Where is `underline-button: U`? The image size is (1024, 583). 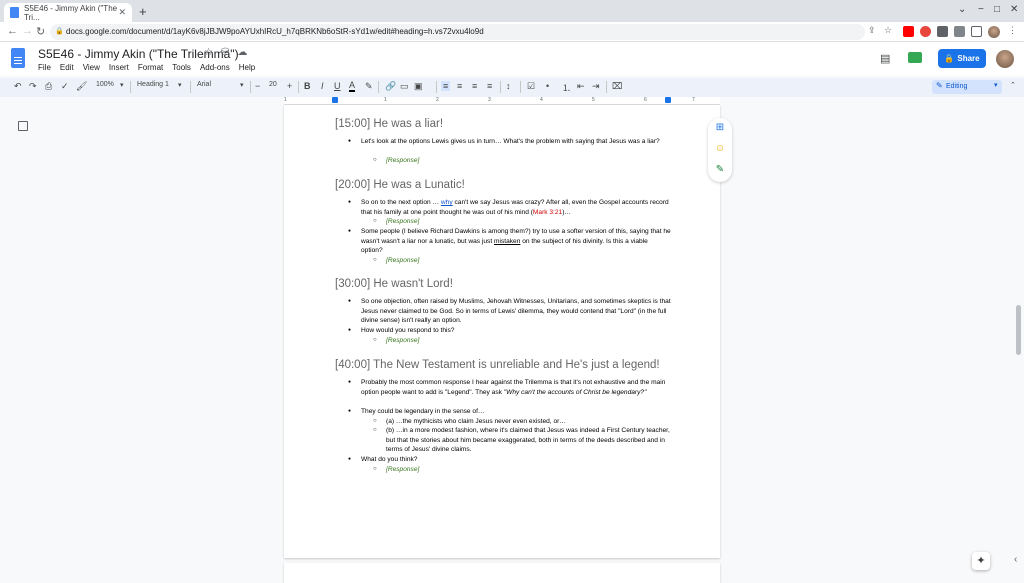
underline-button: U is located at coordinates (337, 86).